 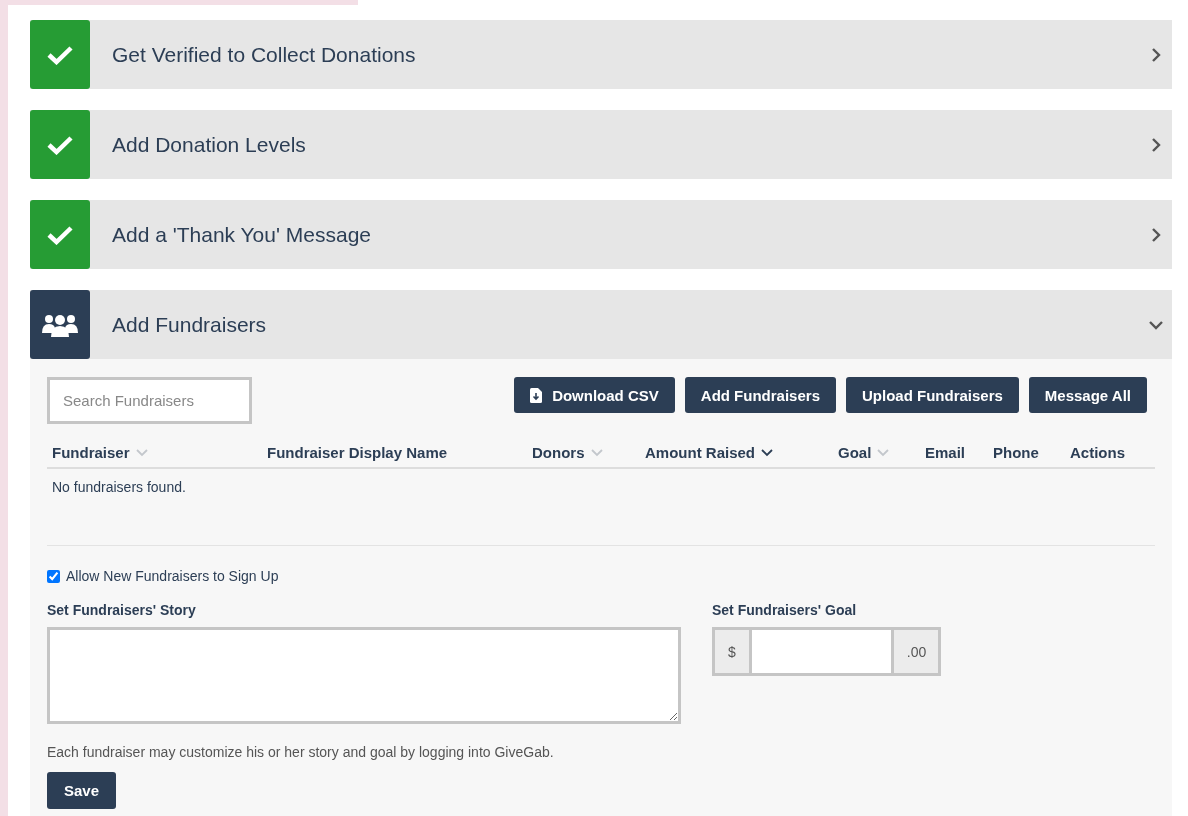 I want to click on field-label: Set Fundraisers' Goal, so click(x=785, y=610).